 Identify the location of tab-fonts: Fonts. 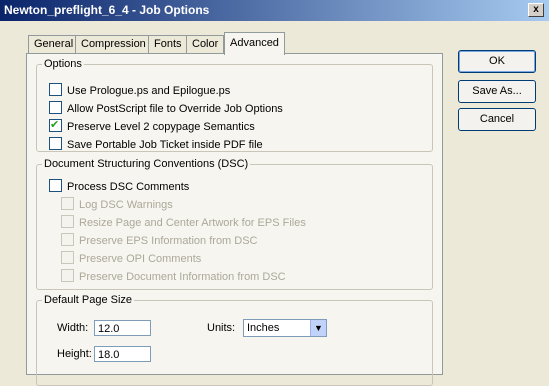
(168, 44).